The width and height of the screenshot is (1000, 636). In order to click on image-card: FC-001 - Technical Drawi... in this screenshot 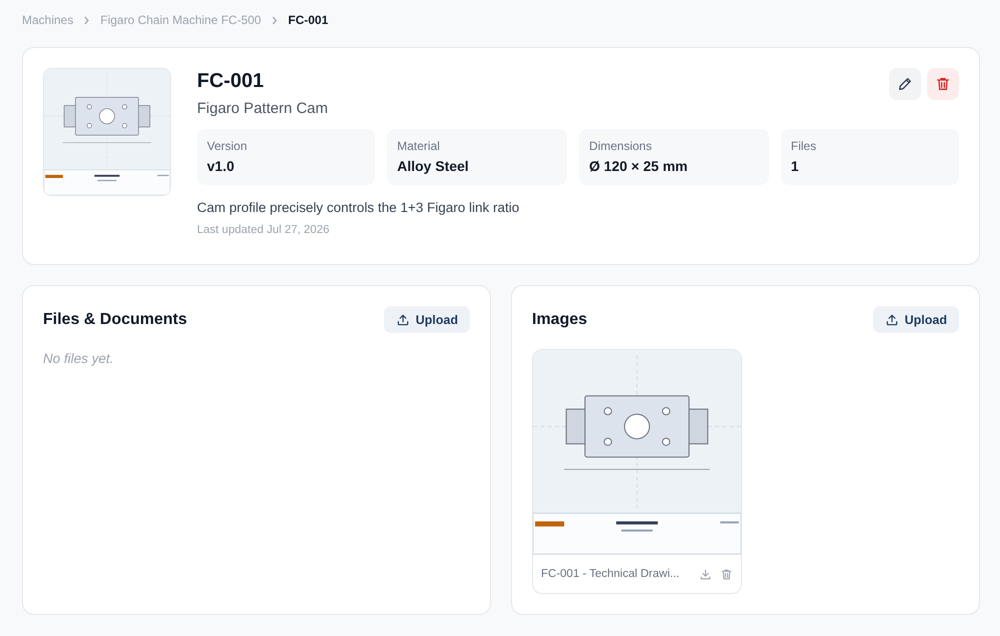, I will do `click(637, 471)`.